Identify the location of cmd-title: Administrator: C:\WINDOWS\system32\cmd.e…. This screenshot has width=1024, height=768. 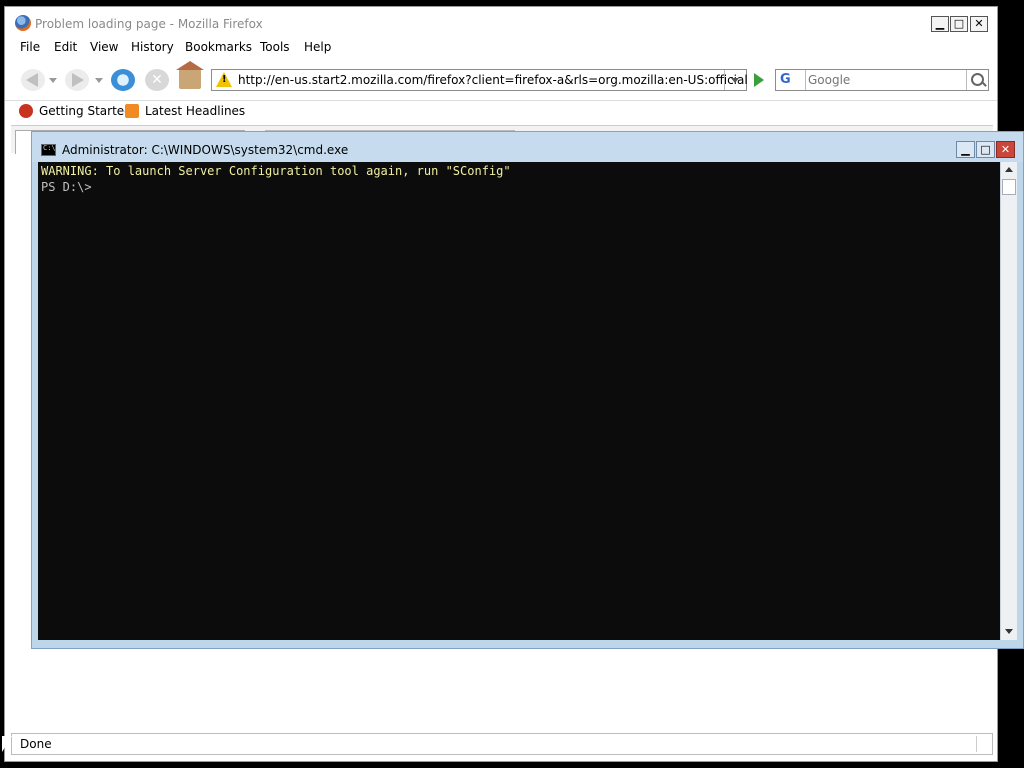
(205, 150).